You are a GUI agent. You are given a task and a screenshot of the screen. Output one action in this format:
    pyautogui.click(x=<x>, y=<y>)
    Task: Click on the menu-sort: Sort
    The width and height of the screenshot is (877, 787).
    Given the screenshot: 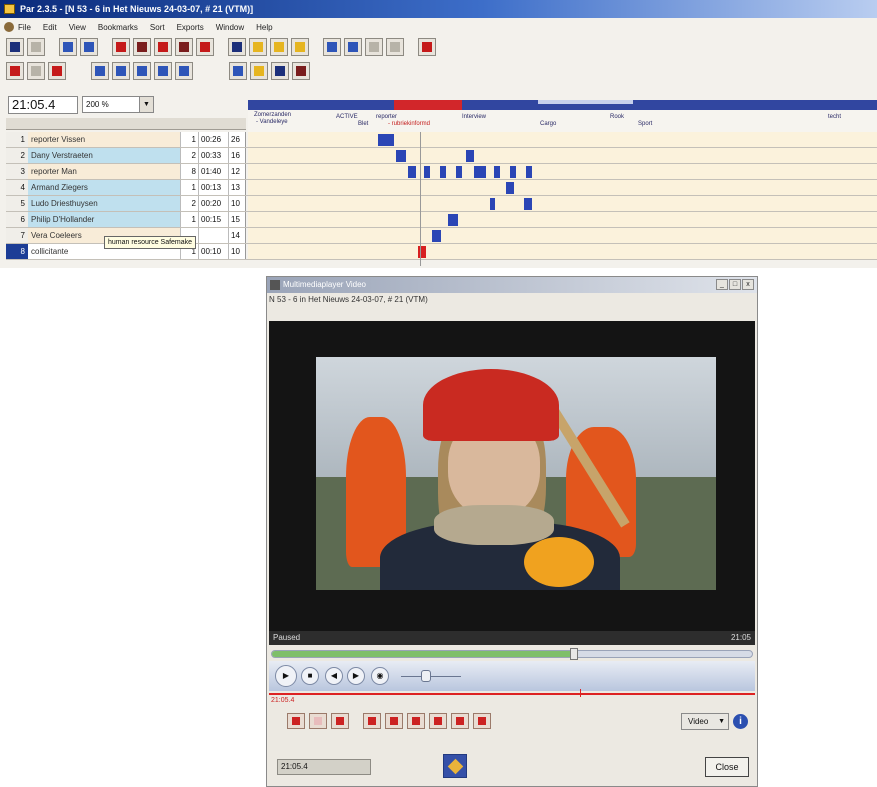 What is the action you would take?
    pyautogui.click(x=157, y=27)
    